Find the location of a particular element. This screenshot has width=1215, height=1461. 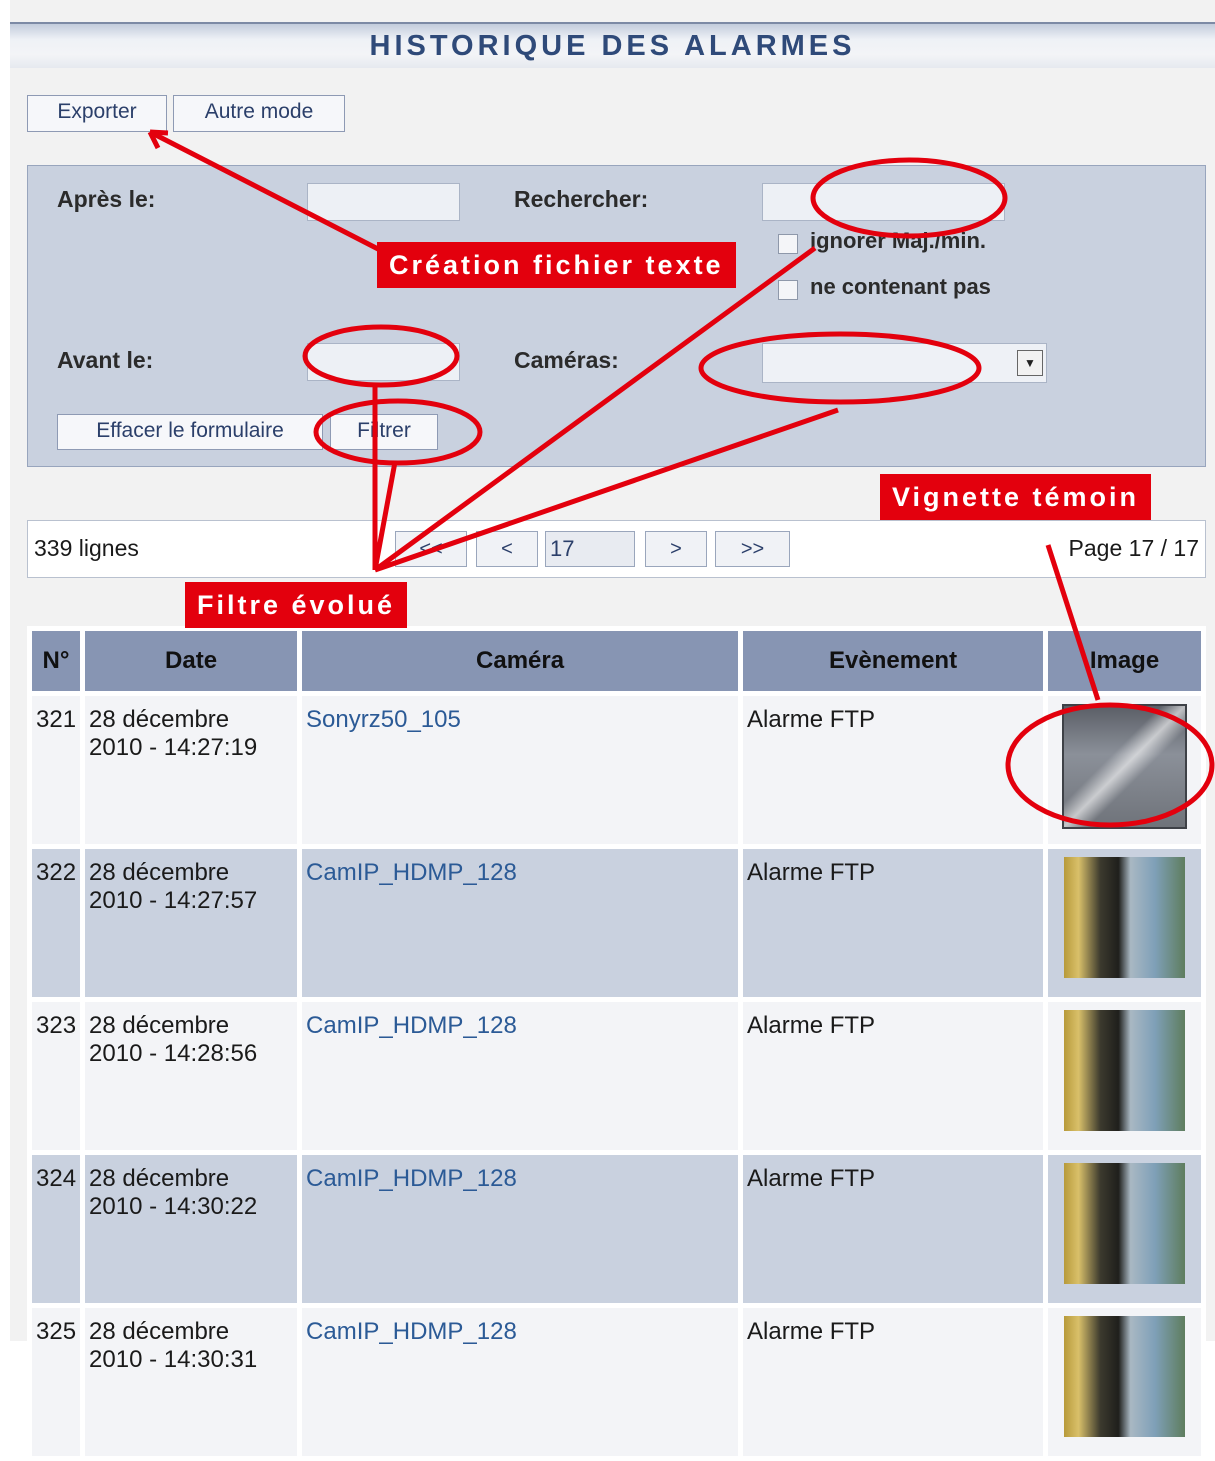

after-date-input is located at coordinates (383, 202).